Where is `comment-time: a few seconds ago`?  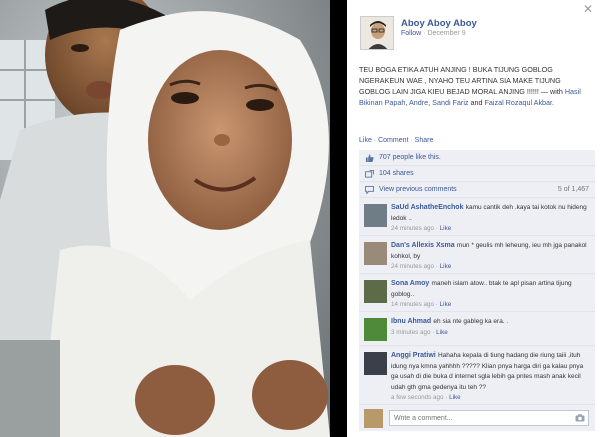 comment-time: a few seconds ago is located at coordinates (417, 397).